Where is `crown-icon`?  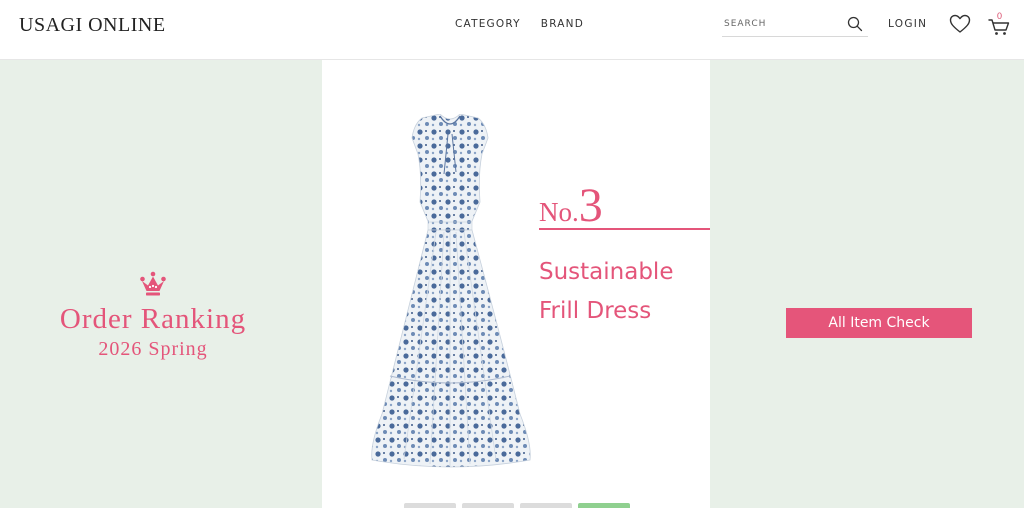 crown-icon is located at coordinates (153, 283).